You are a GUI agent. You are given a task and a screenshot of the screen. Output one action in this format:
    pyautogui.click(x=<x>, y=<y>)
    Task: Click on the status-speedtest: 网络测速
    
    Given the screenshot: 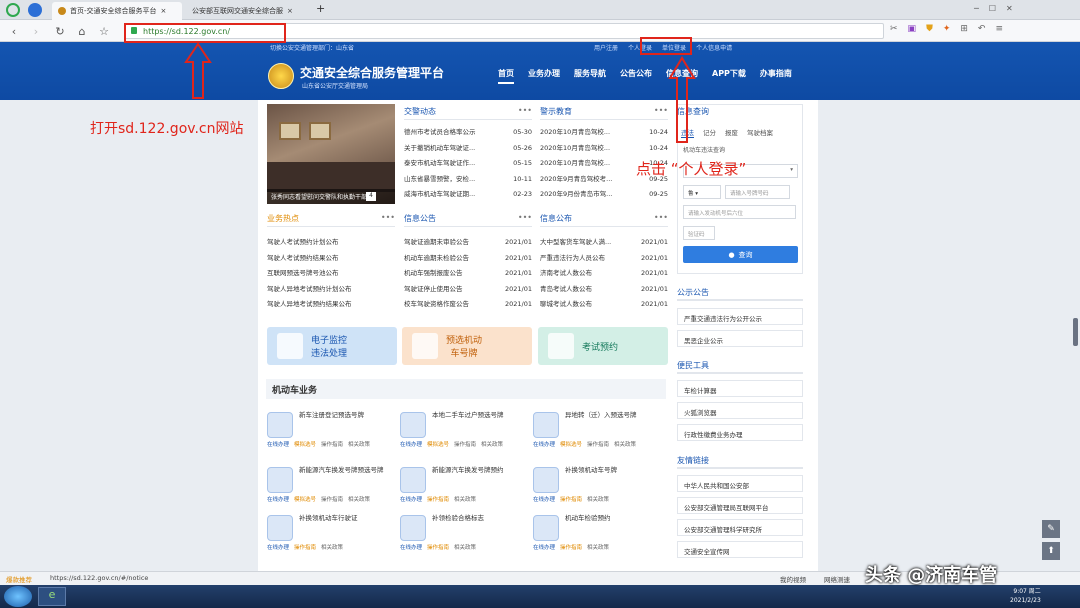 What is the action you would take?
    pyautogui.click(x=837, y=579)
    